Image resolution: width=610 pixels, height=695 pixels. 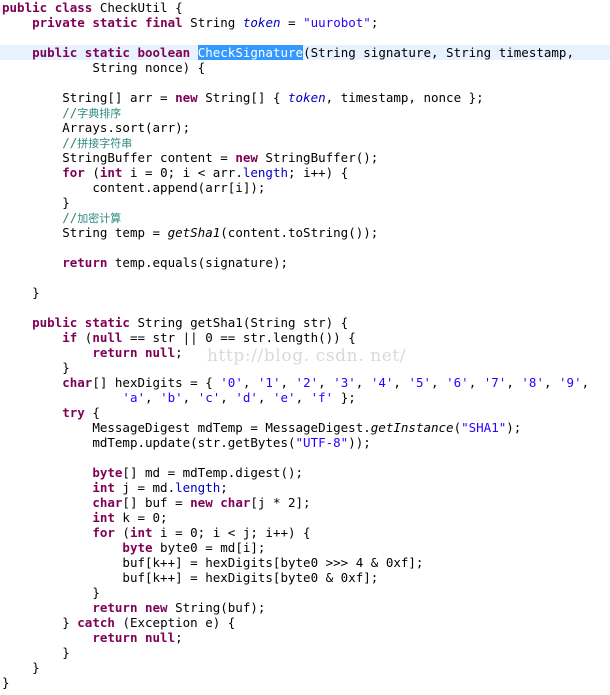 What do you see at coordinates (115, 607) in the screenshot?
I see `token-kw: return` at bounding box center [115, 607].